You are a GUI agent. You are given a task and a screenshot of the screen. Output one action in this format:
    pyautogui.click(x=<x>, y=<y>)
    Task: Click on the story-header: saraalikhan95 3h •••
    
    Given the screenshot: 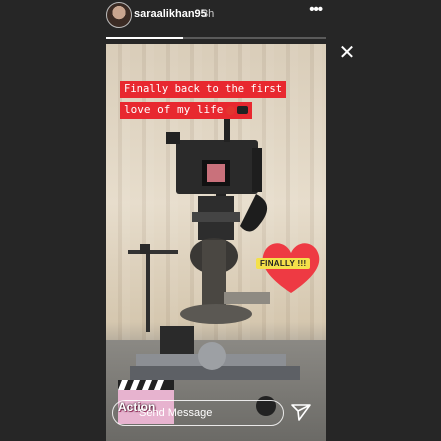 What is the action you would take?
    pyautogui.click(x=216, y=17)
    